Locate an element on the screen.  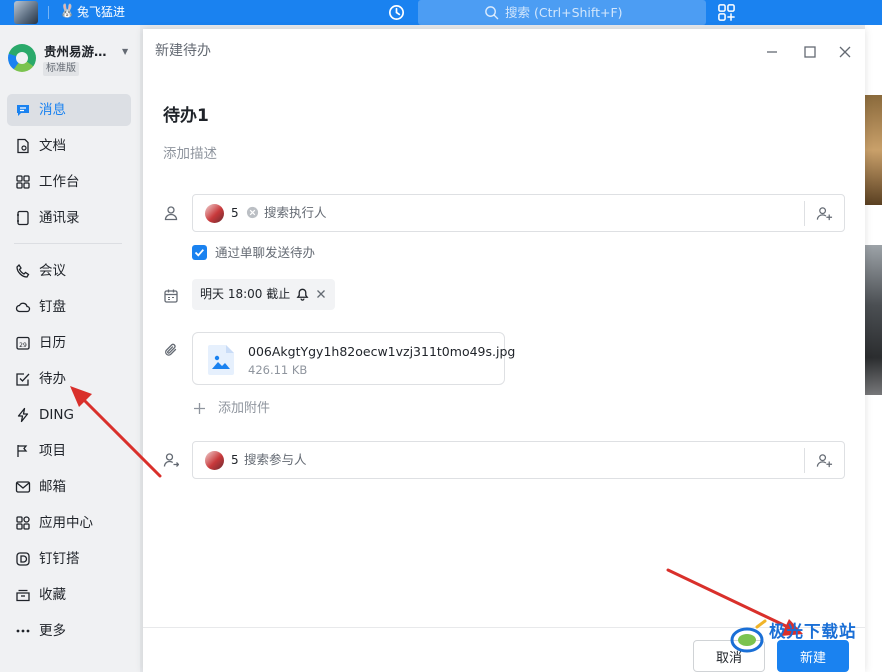
sidebar-item-label: DING is located at coordinates (56, 415).